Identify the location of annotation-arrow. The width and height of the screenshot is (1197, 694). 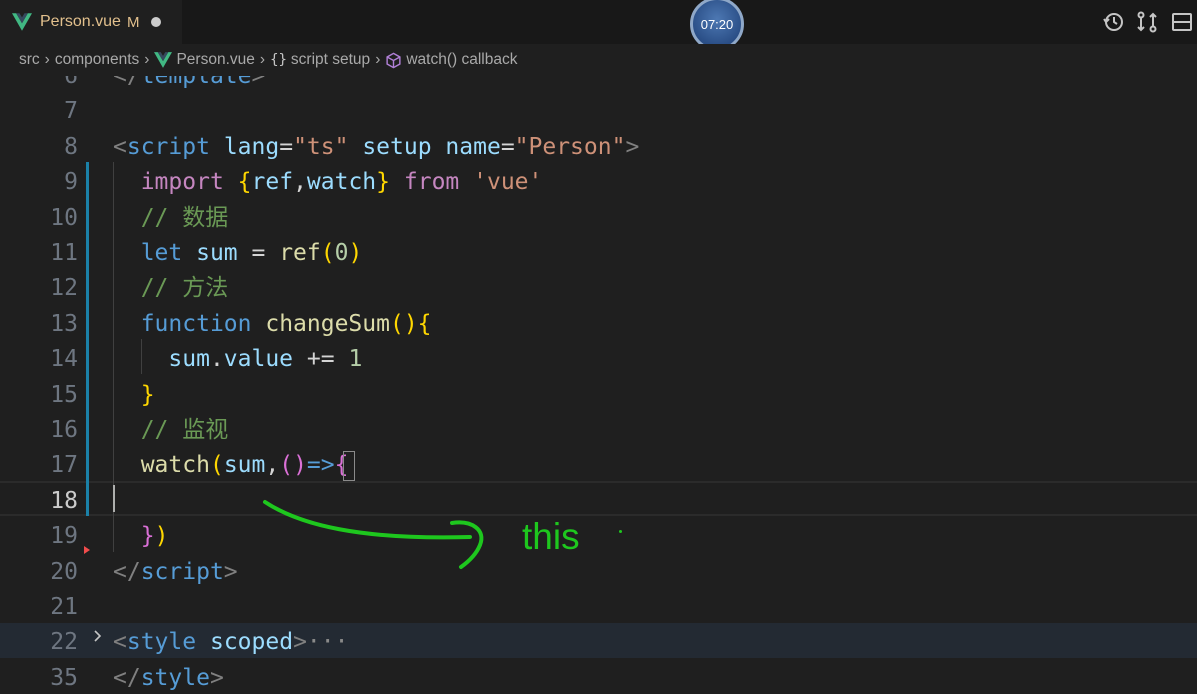
(373, 534).